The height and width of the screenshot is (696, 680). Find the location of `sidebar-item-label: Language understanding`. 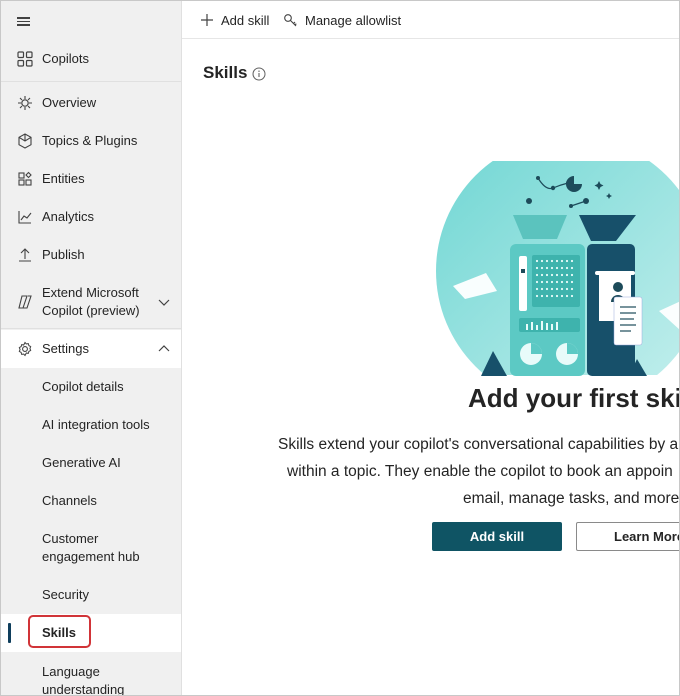

sidebar-item-label: Language understanding is located at coordinates (83, 680).